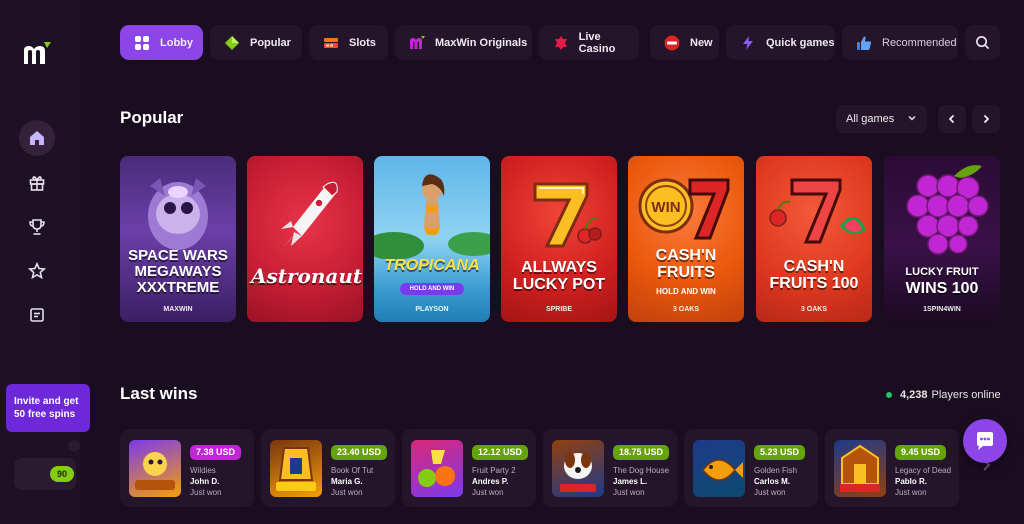  What do you see at coordinates (481, 42) in the screenshot?
I see `tab-label: MaxWin Originals` at bounding box center [481, 42].